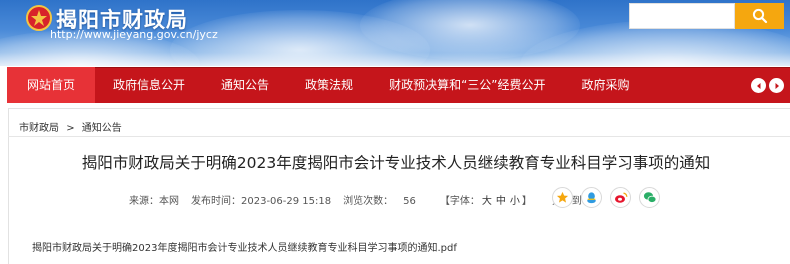 Image resolution: width=790 pixels, height=264 pixels. I want to click on share-wechat-button, so click(649, 197).